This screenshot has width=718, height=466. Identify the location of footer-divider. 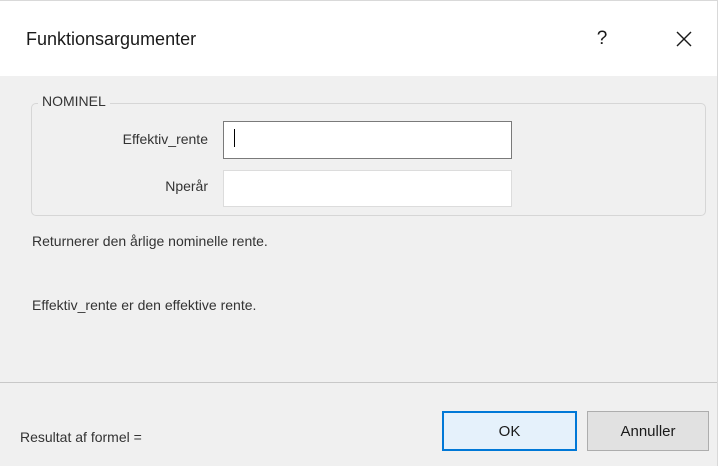
(358, 382).